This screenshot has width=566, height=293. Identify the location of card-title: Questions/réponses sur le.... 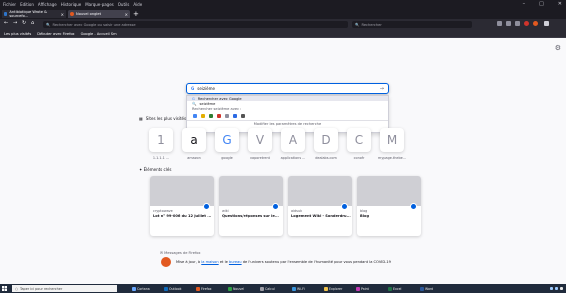
(250, 216).